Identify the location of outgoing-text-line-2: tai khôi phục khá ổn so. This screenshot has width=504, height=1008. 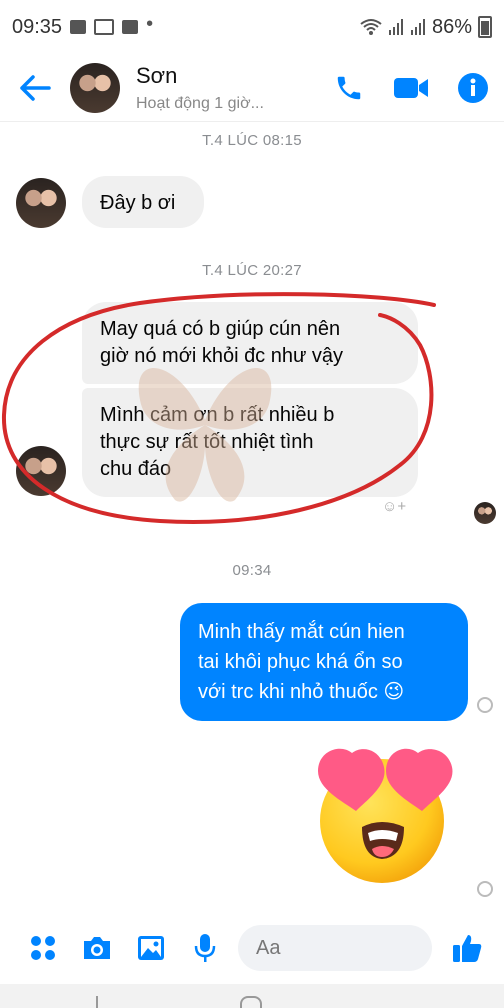
(300, 662).